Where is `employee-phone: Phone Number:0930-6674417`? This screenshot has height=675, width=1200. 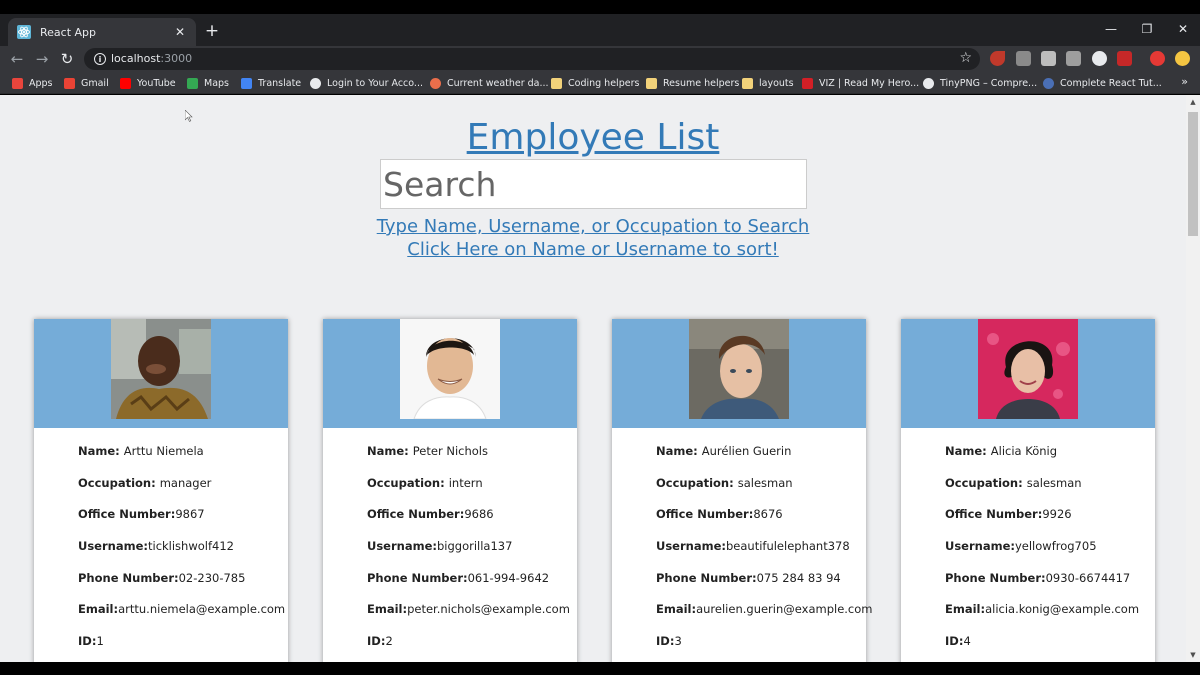 employee-phone: Phone Number:0930-6674417 is located at coordinates (1038, 578).